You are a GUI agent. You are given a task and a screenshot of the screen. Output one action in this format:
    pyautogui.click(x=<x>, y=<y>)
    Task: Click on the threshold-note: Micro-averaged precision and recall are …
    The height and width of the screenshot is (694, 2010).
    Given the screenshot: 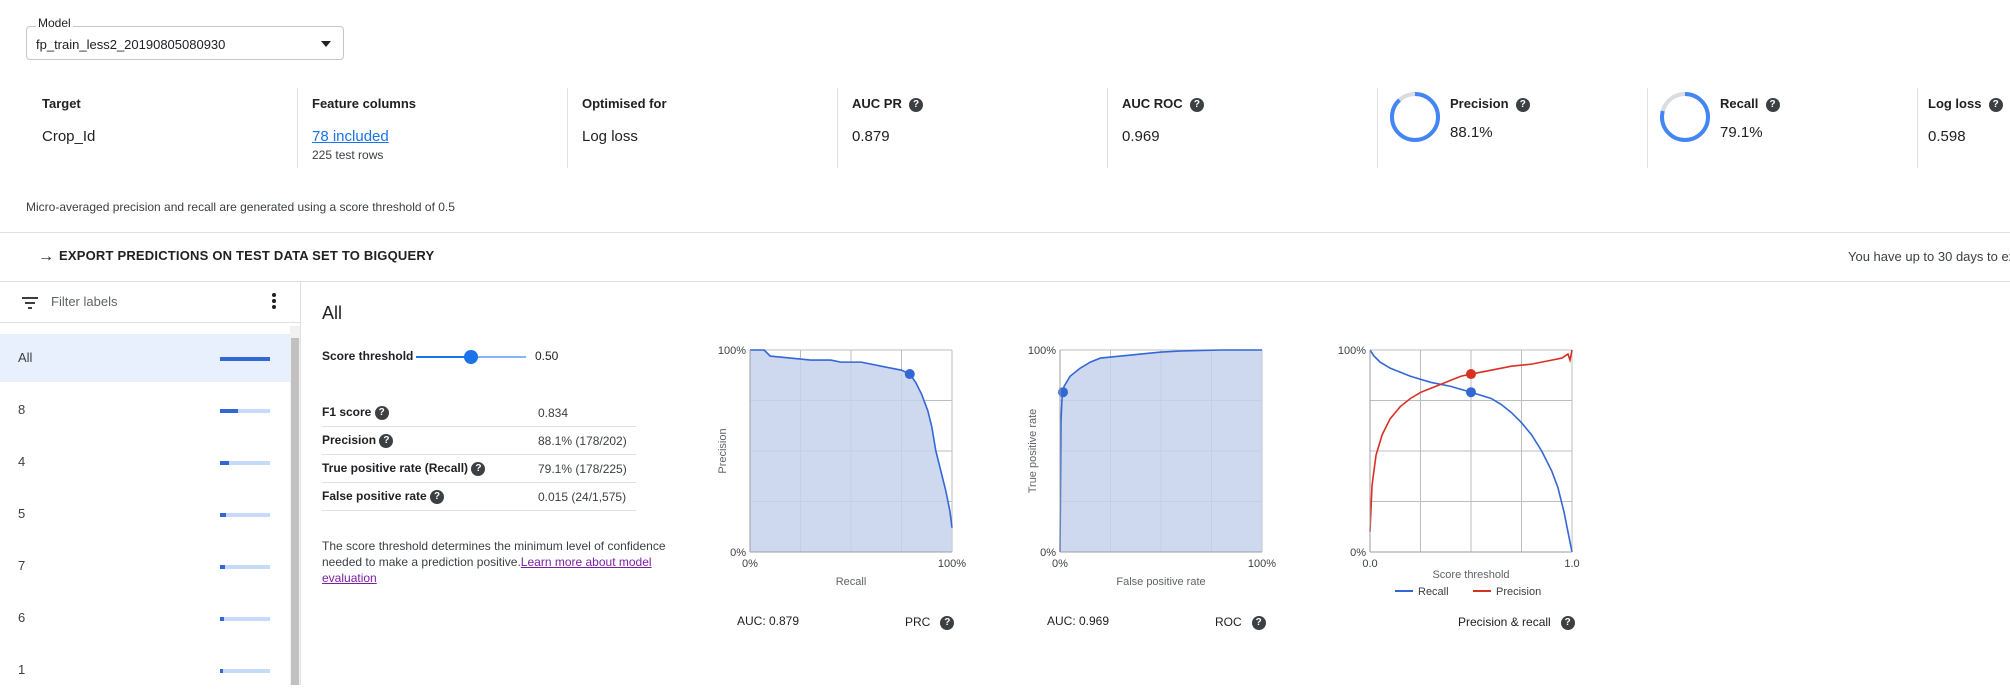 What is the action you would take?
    pyautogui.click(x=240, y=207)
    